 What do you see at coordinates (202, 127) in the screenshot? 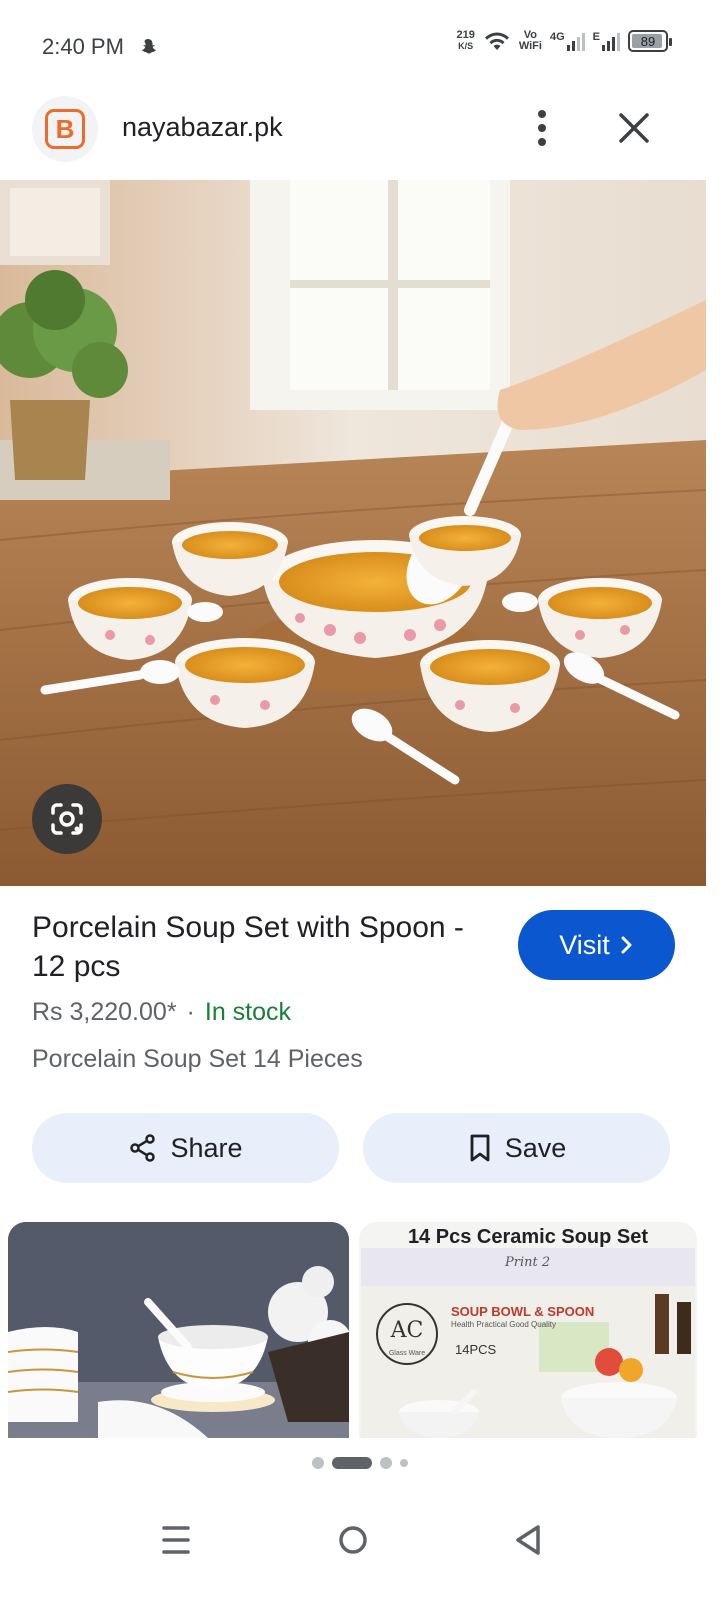
I see `site-name: nayabazar.pk` at bounding box center [202, 127].